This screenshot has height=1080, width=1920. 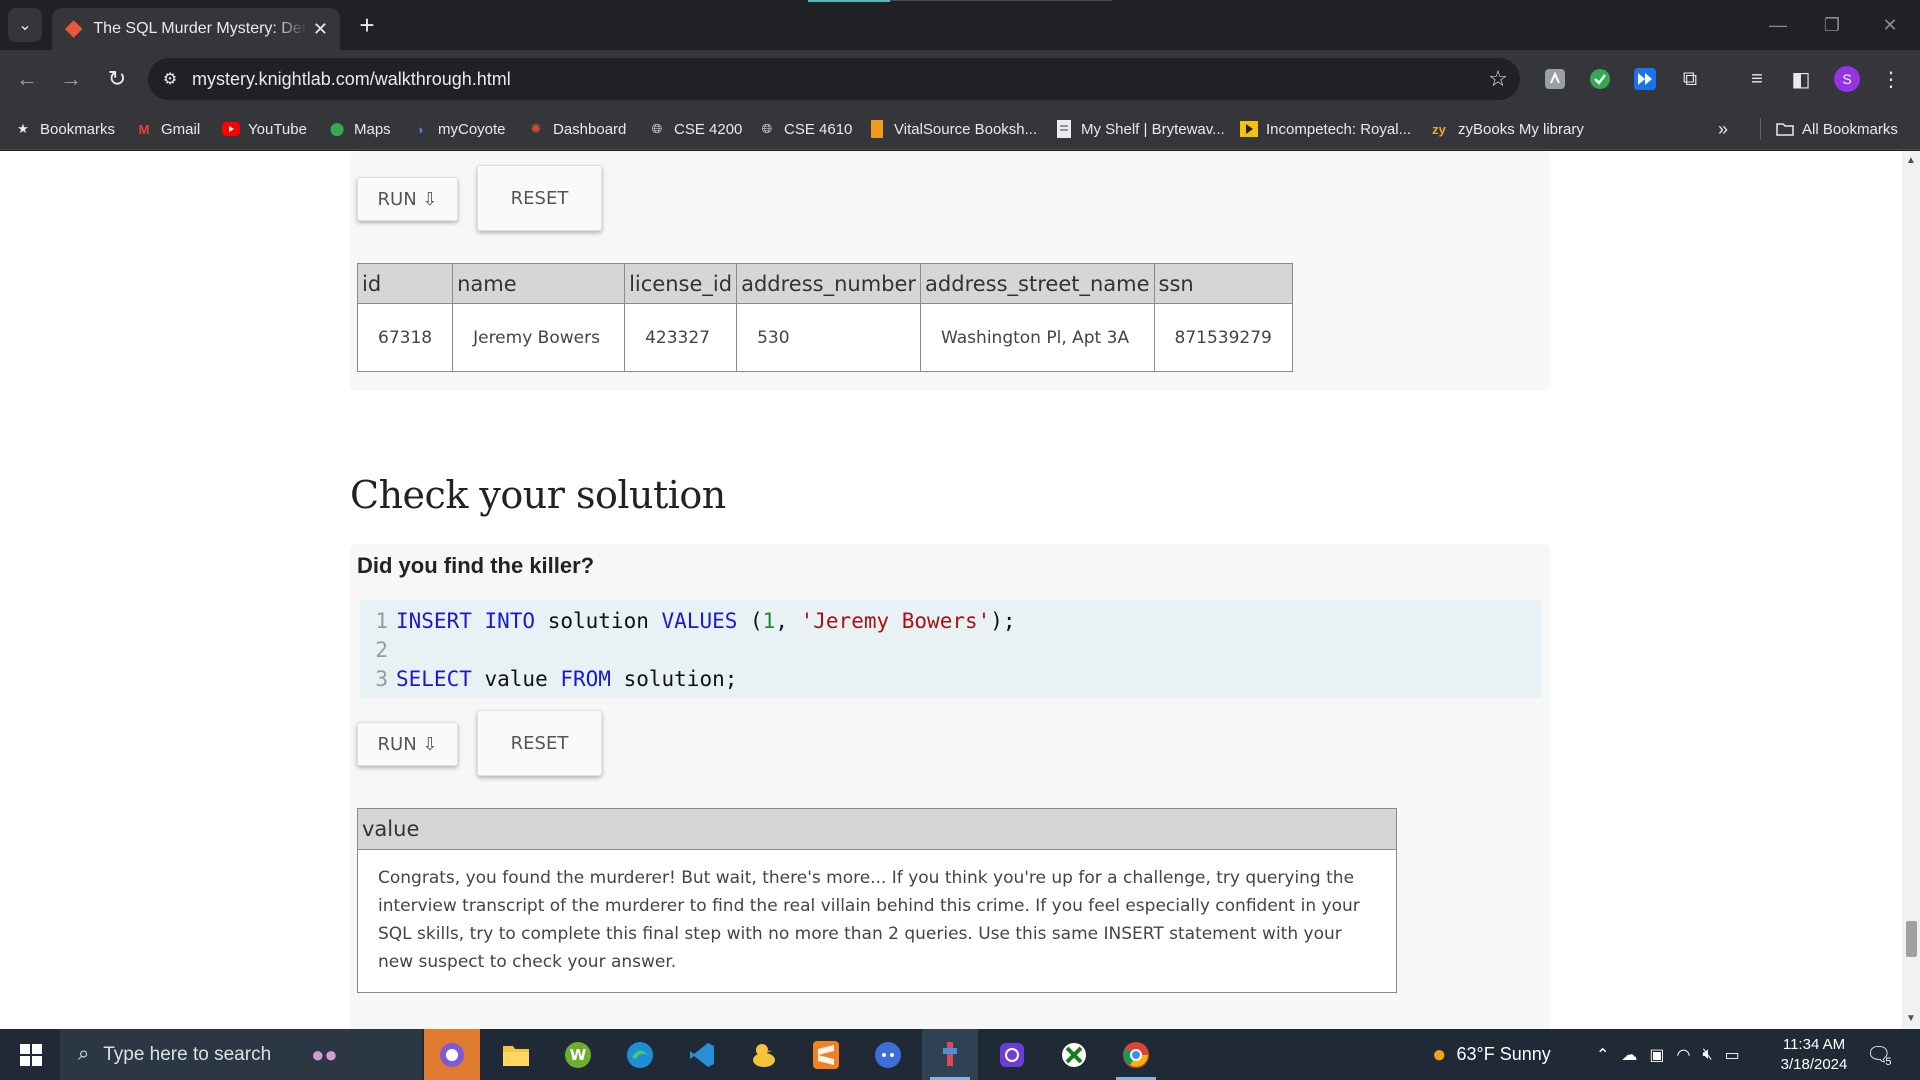 I want to click on taskbar-app-chrome-icon, so click(x=1136, y=1054).